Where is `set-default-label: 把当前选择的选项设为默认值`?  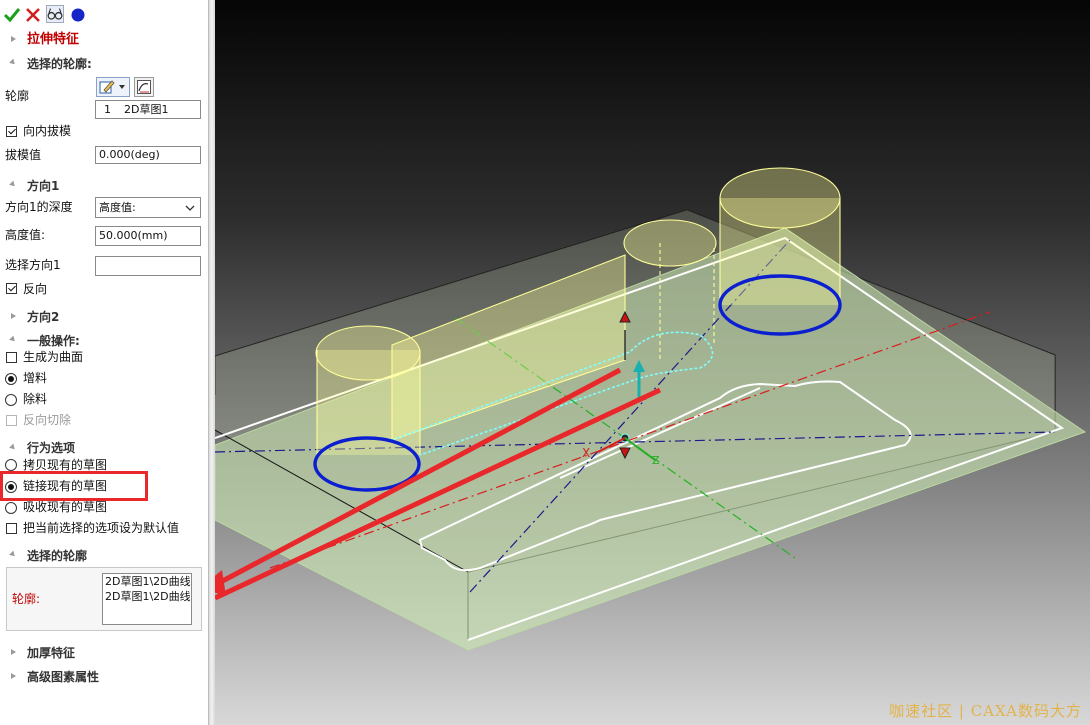
set-default-label: 把当前选择的选项设为默认值 is located at coordinates (101, 528).